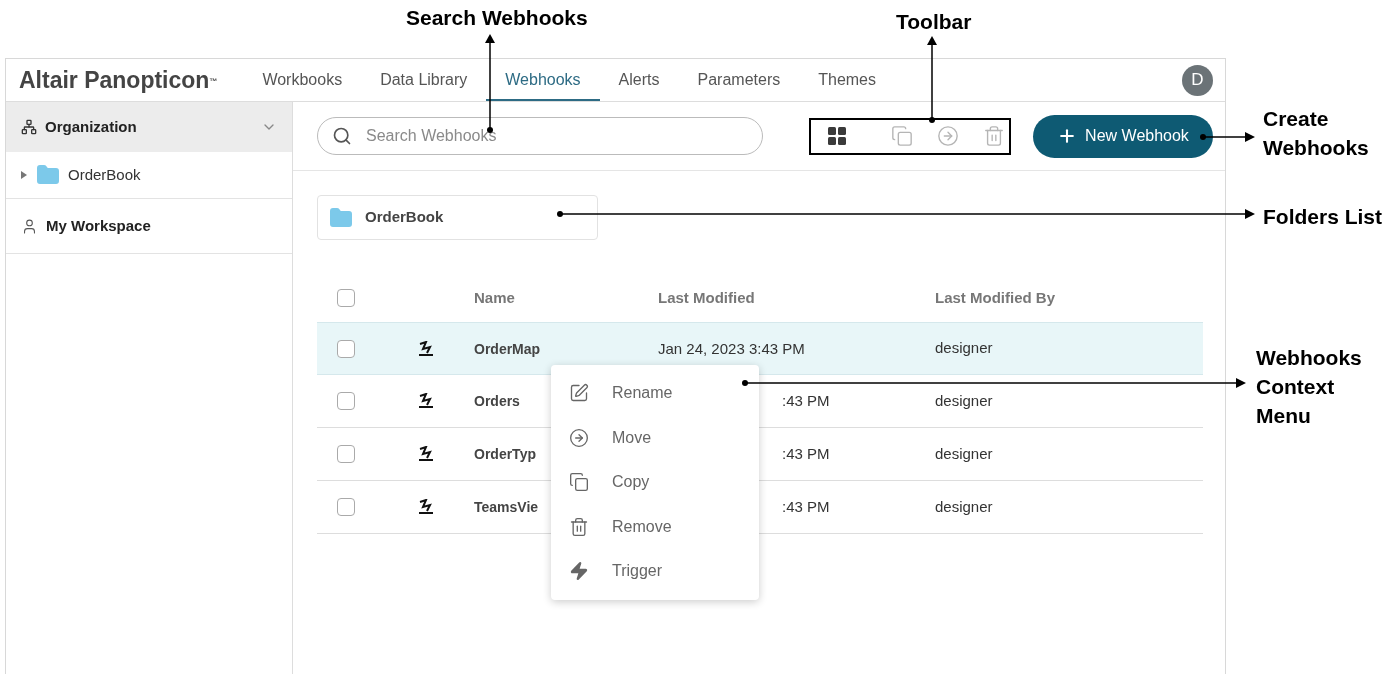 This screenshot has height=674, width=1383. What do you see at coordinates (639, 80) in the screenshot?
I see `nav-tab: Alerts` at bounding box center [639, 80].